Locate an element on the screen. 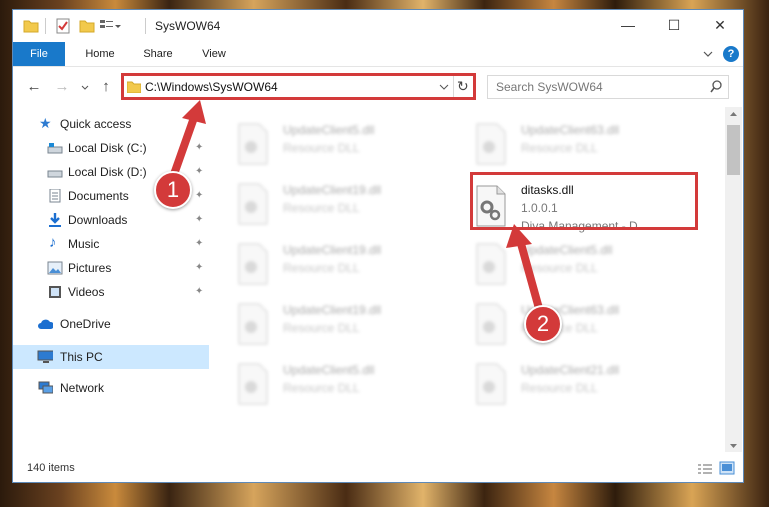 This screenshot has width=769, height=507. sidebar-item-label: OneDrive is located at coordinates (85, 324).